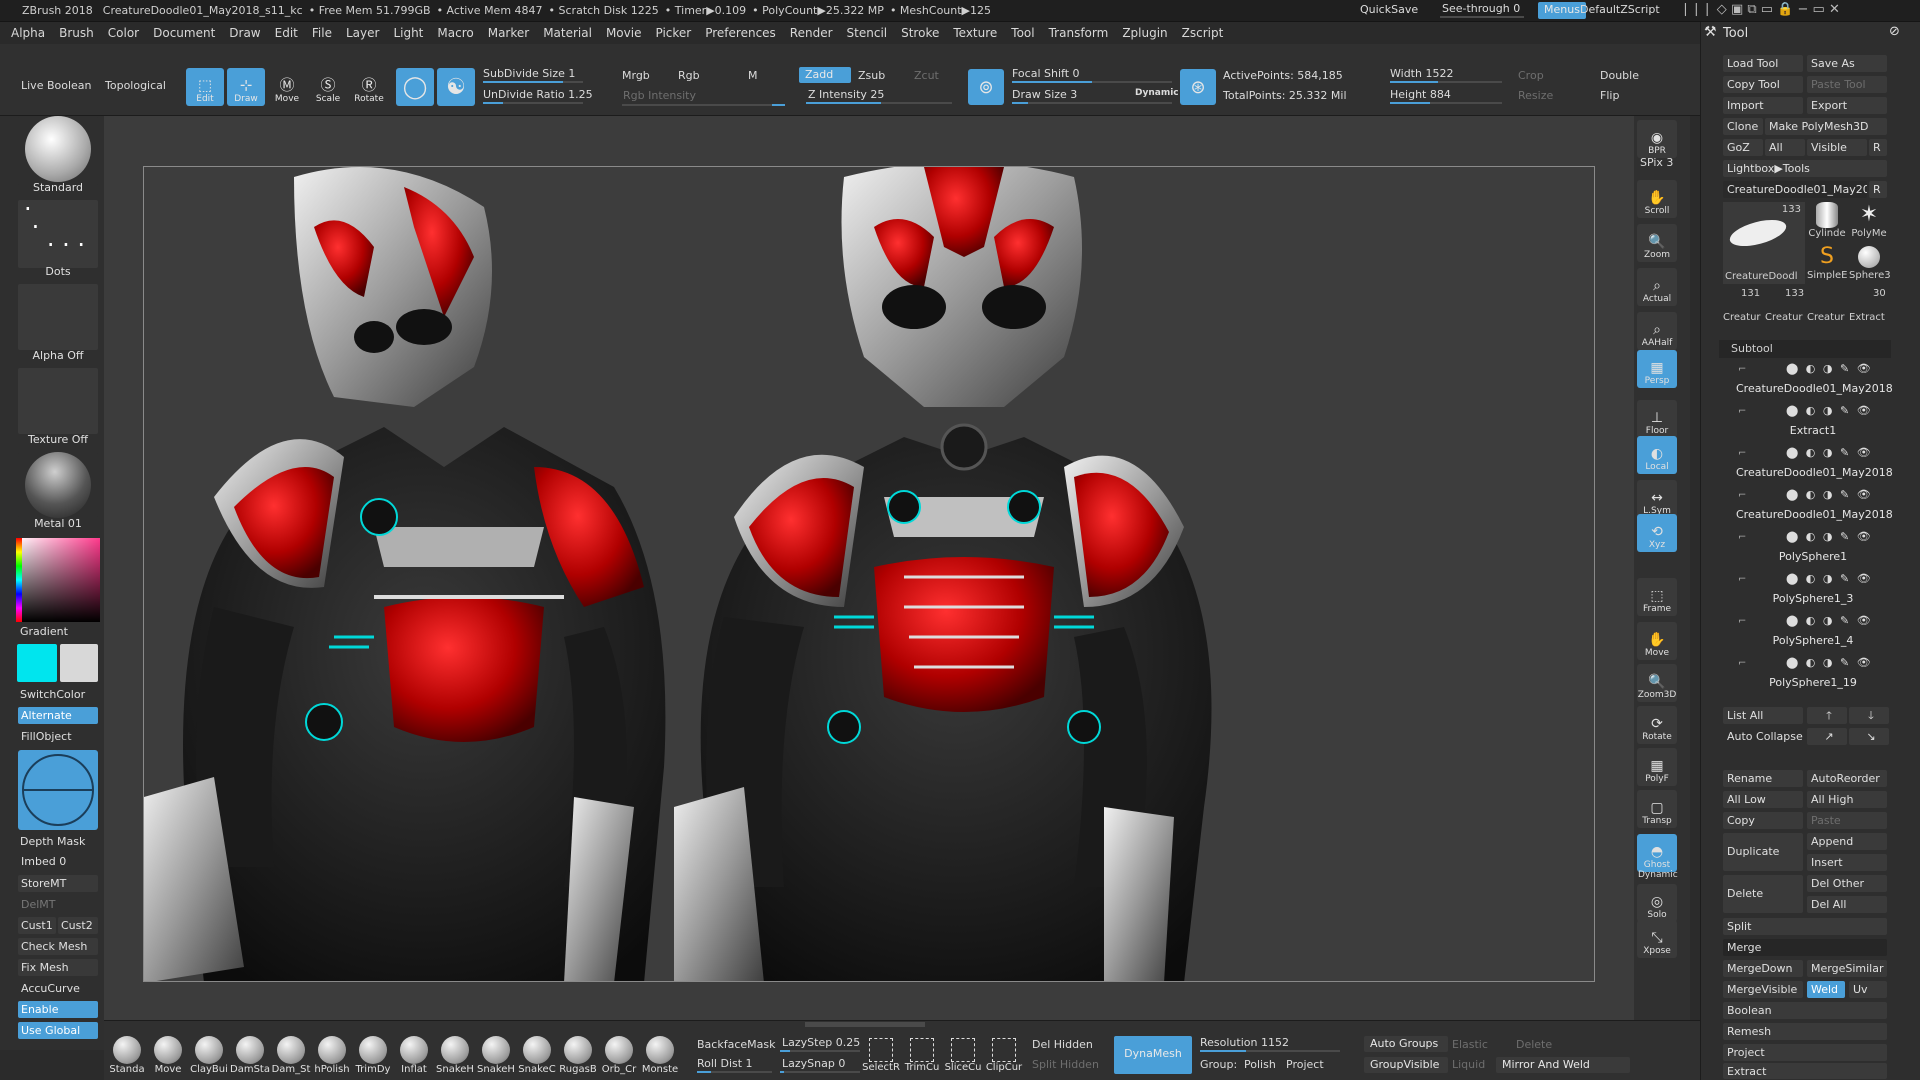 Image resolution: width=1920 pixels, height=1080 pixels. What do you see at coordinates (1813, 634) in the screenshot?
I see `subtool-row: ⌐ ⬤ ◐ ◑ ✎ 👁 PolySphere1_4` at bounding box center [1813, 634].